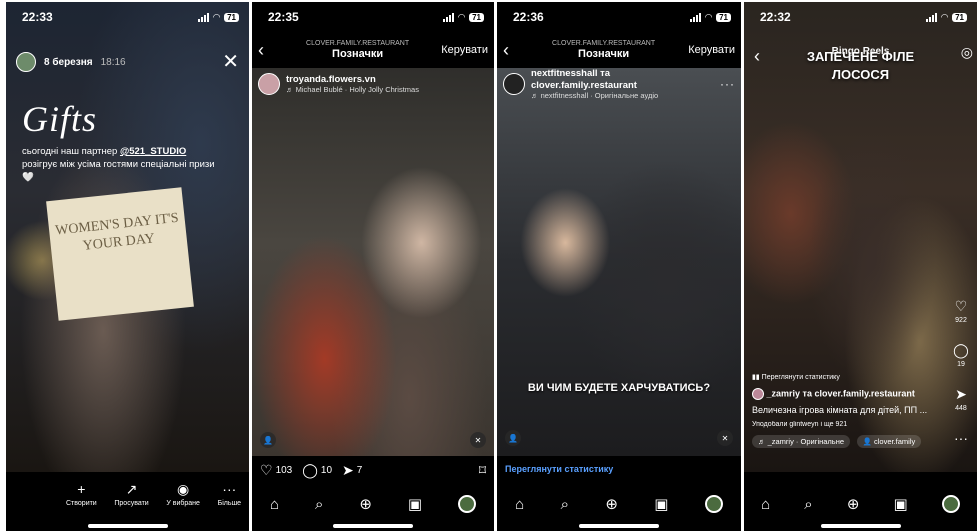  What do you see at coordinates (889, 441) in the screenshot?
I see `tag-pill: 👤 clover.family` at bounding box center [889, 441].